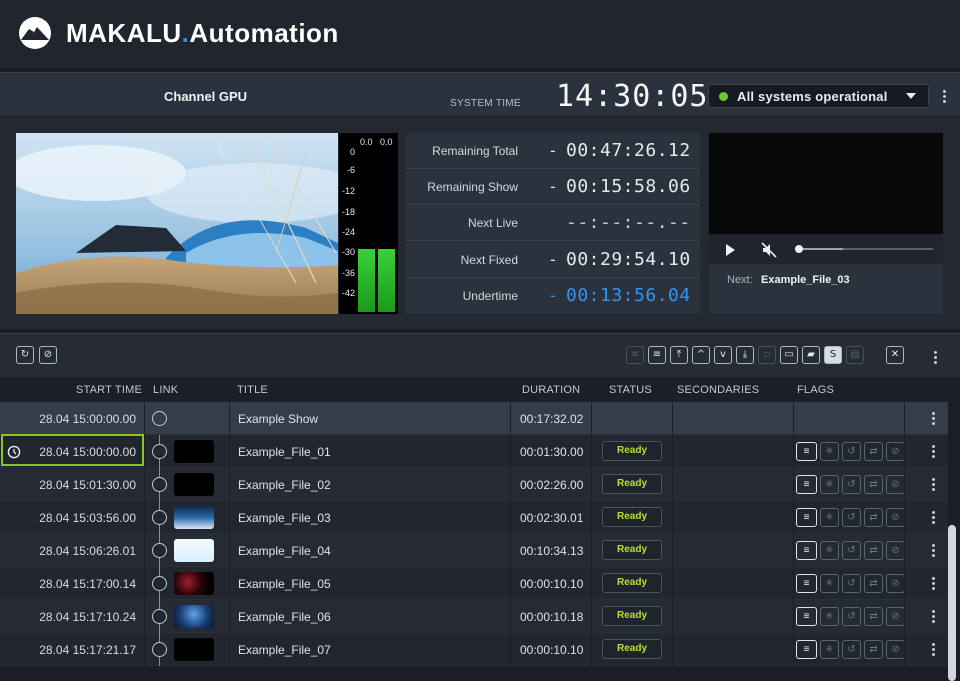  Describe the element at coordinates (723, 355) in the screenshot. I see `move-down-icon: v` at that location.